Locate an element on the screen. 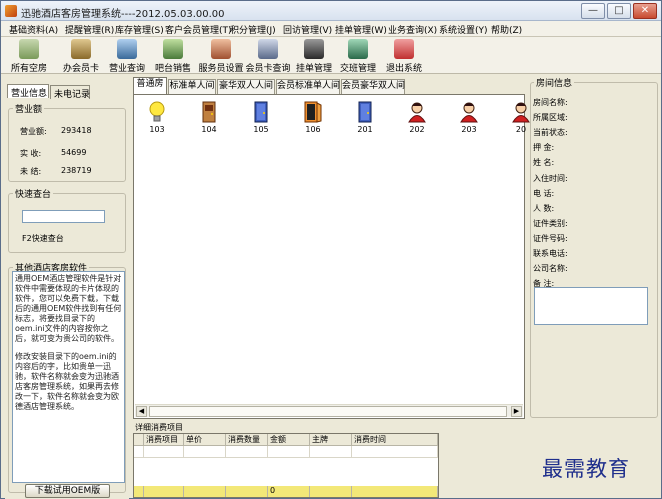 The height and width of the screenshot is (499, 662). tab-room-standard: 普通房 is located at coordinates (150, 85).